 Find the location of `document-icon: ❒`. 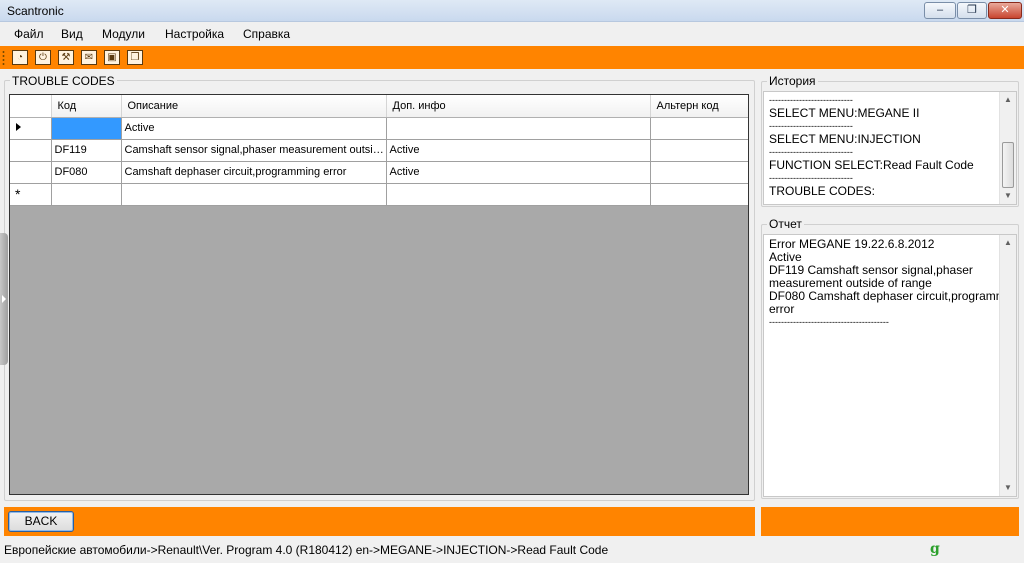

document-icon: ❒ is located at coordinates (135, 57).